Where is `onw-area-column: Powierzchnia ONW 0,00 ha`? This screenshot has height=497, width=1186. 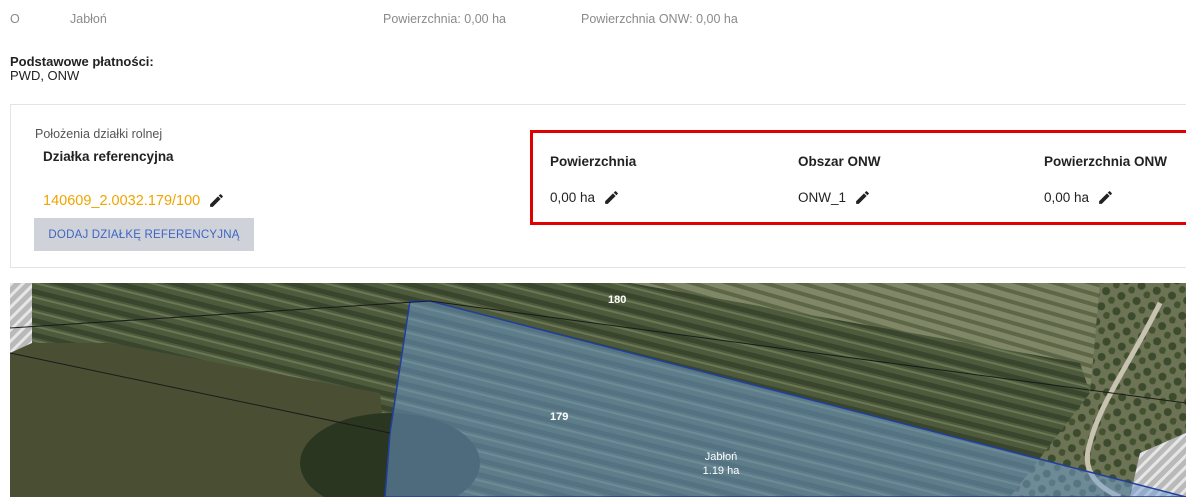
onw-area-column: Powierzchnia ONW 0,00 ha is located at coordinates (1105, 180).